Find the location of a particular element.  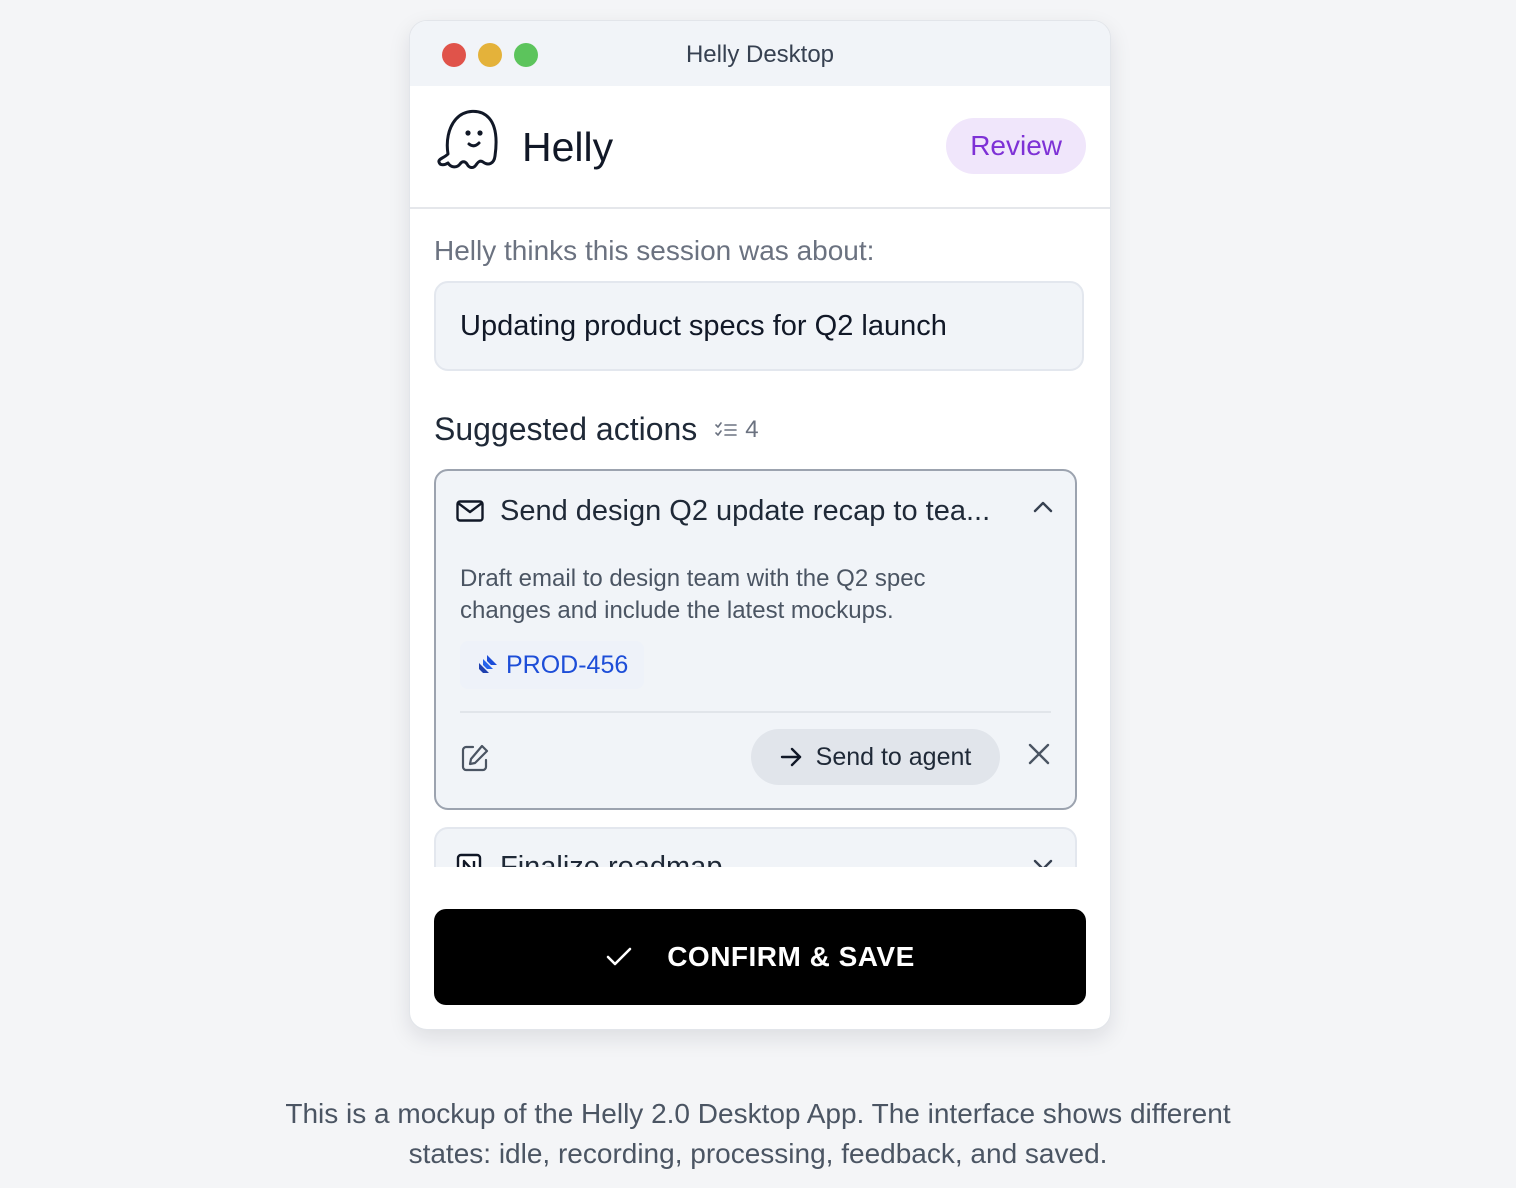

review-status-badge: Review is located at coordinates (1016, 146).